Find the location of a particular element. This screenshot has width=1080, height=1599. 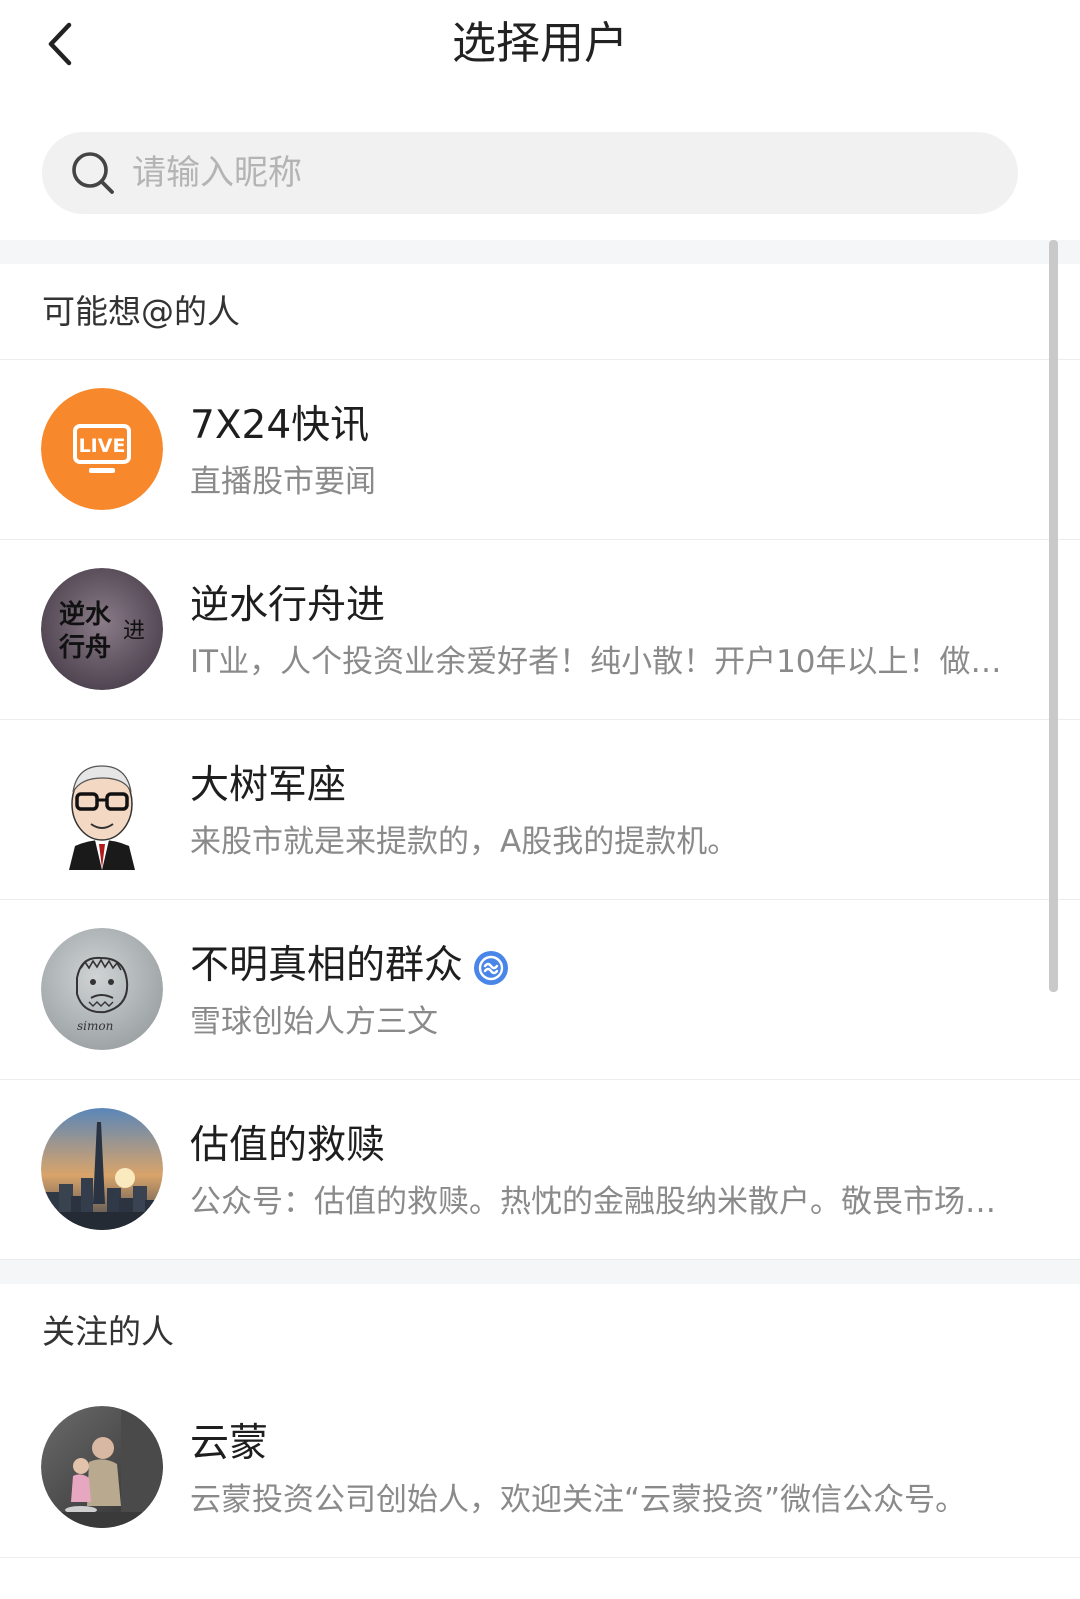

section-header-suggested: 可能想@的人 is located at coordinates (540, 312).